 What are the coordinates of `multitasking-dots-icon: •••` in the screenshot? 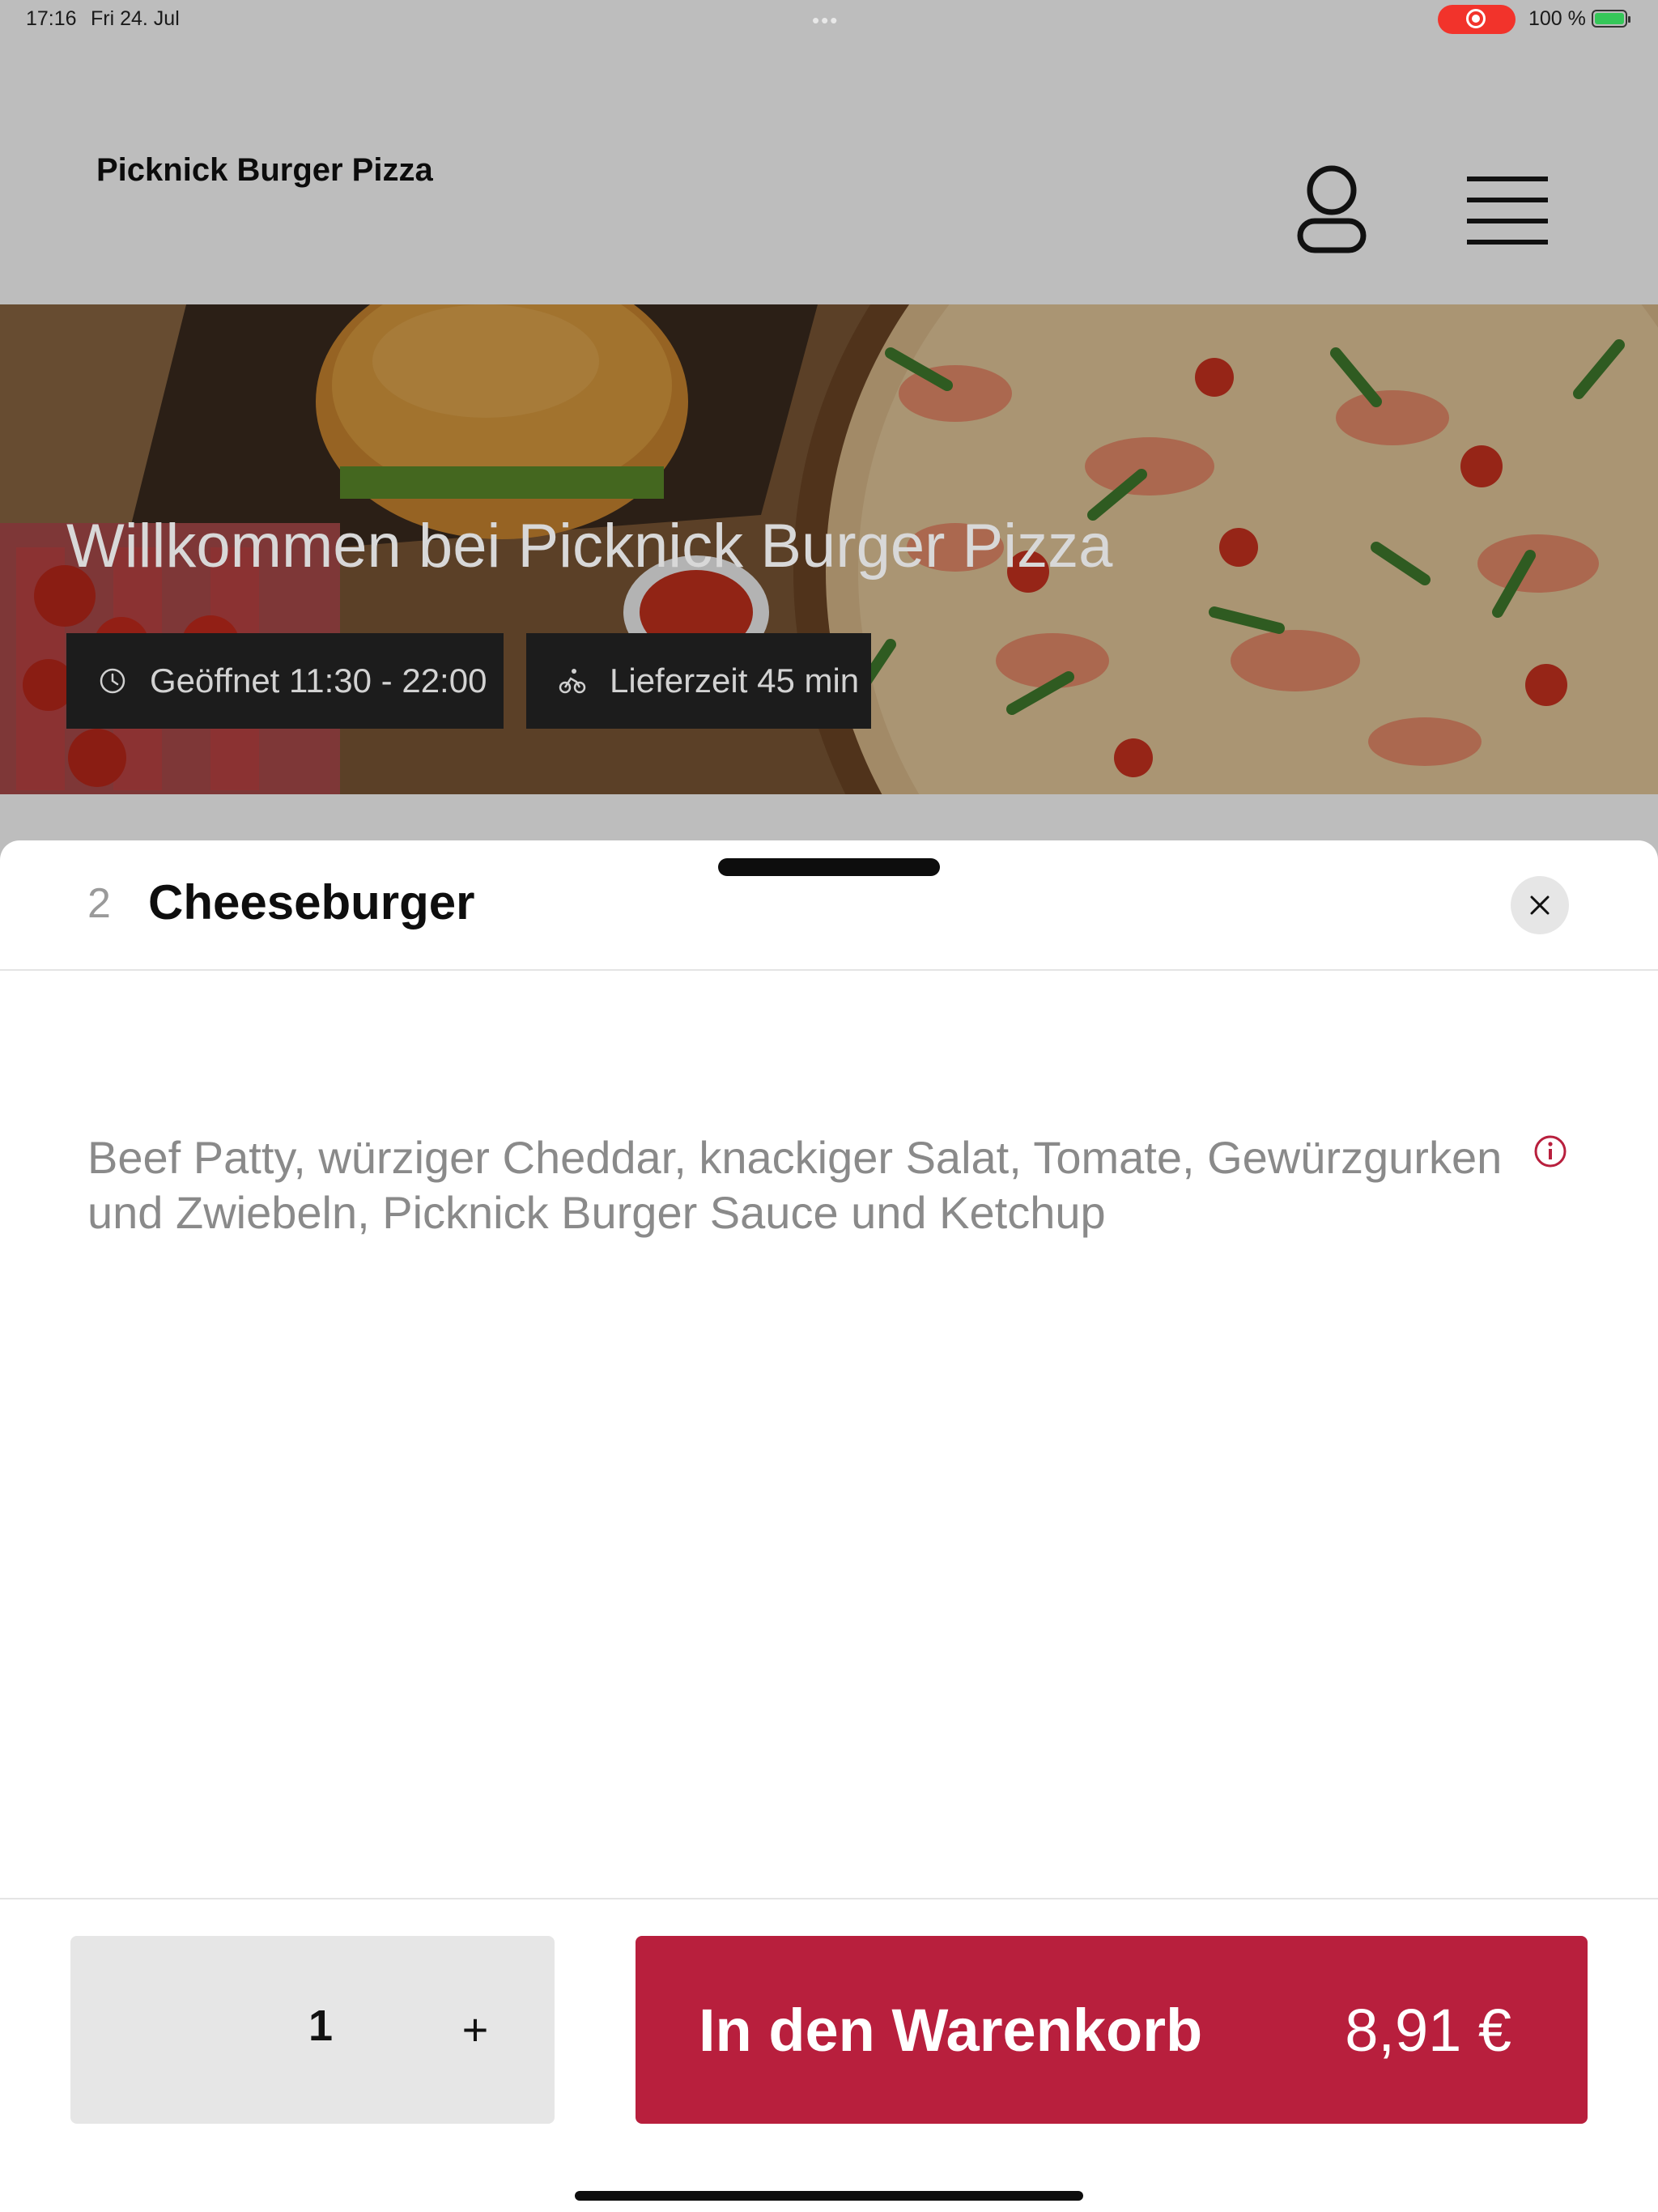 It's located at (825, 21).